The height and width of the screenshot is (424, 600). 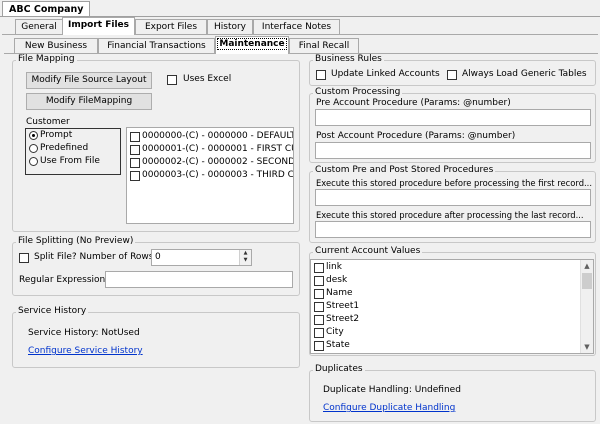 I want to click on update-linked-accounts-checkbox, so click(x=321, y=75).